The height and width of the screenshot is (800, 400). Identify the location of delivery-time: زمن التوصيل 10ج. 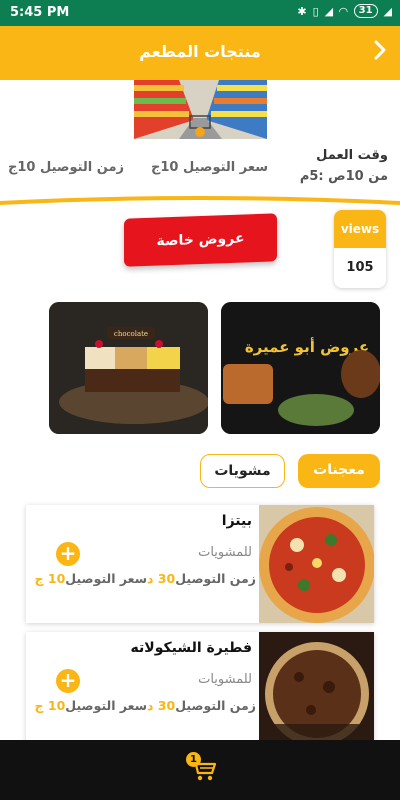
(66, 167).